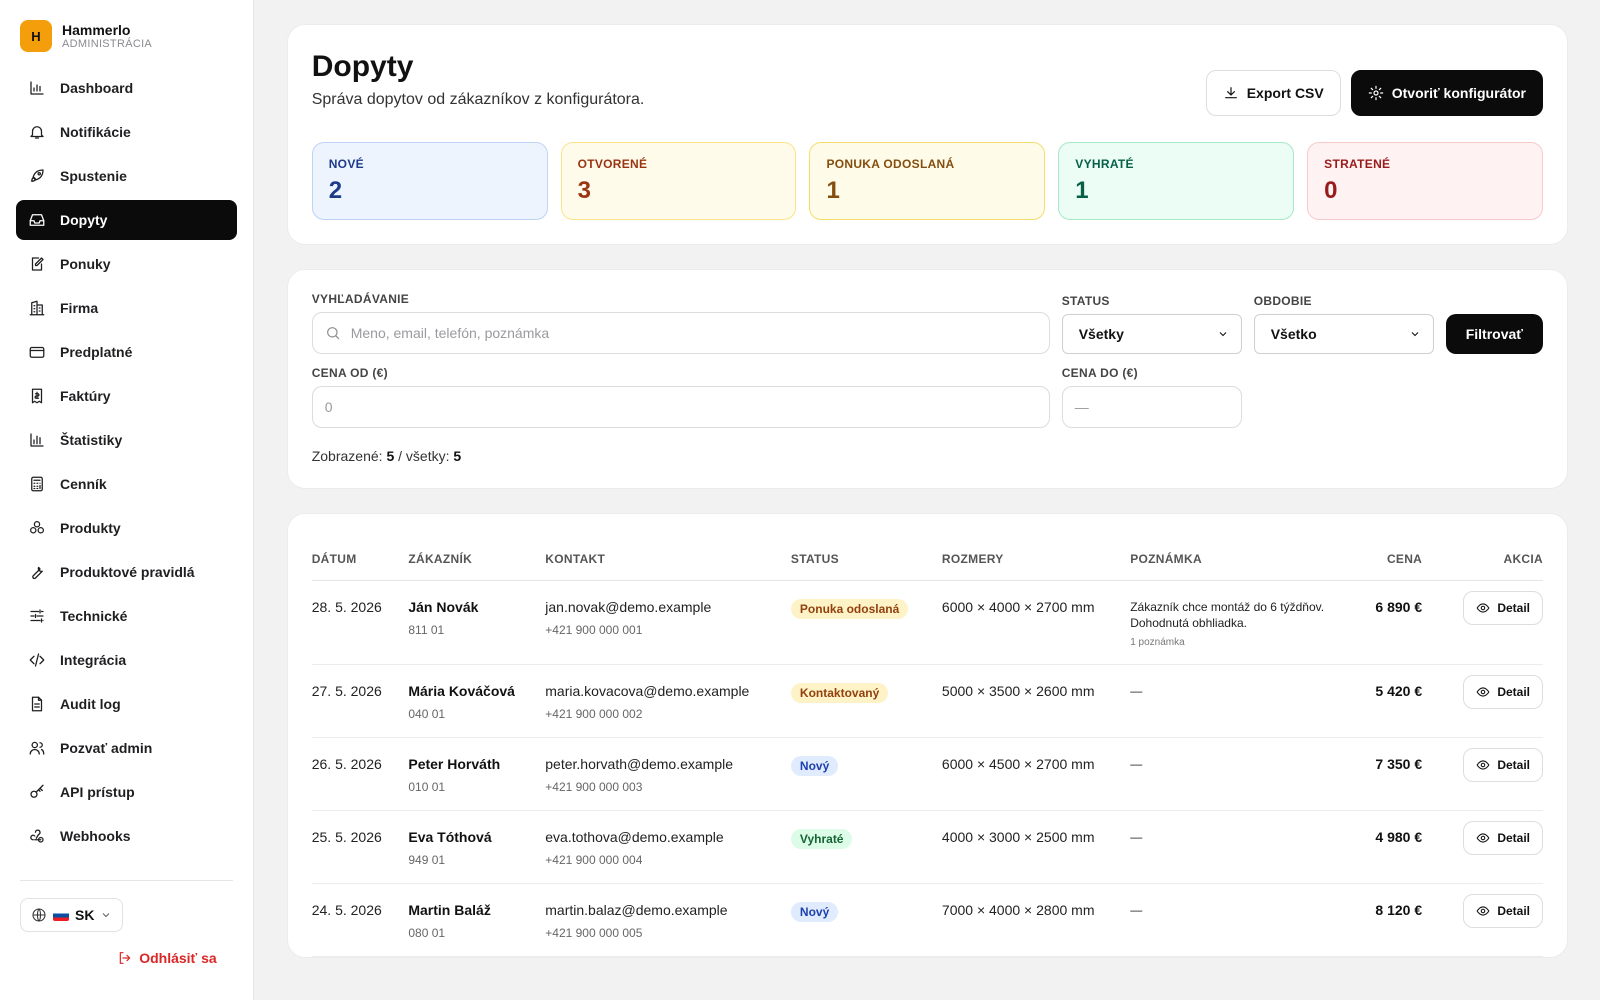  What do you see at coordinates (1382, 559) in the screenshot?
I see `column-header: CENA` at bounding box center [1382, 559].